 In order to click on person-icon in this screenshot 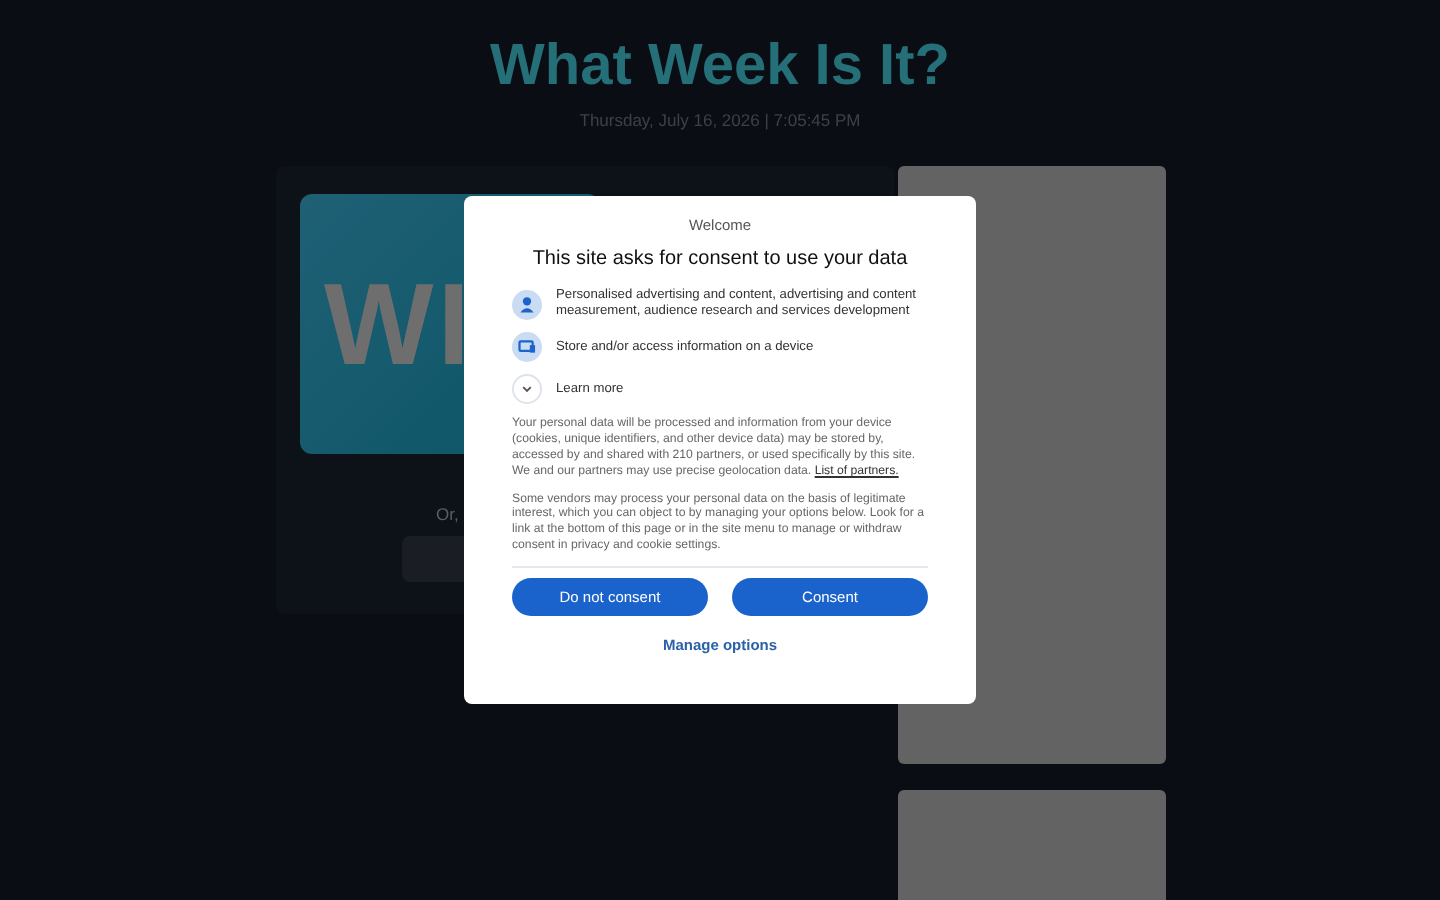, I will do `click(527, 304)`.